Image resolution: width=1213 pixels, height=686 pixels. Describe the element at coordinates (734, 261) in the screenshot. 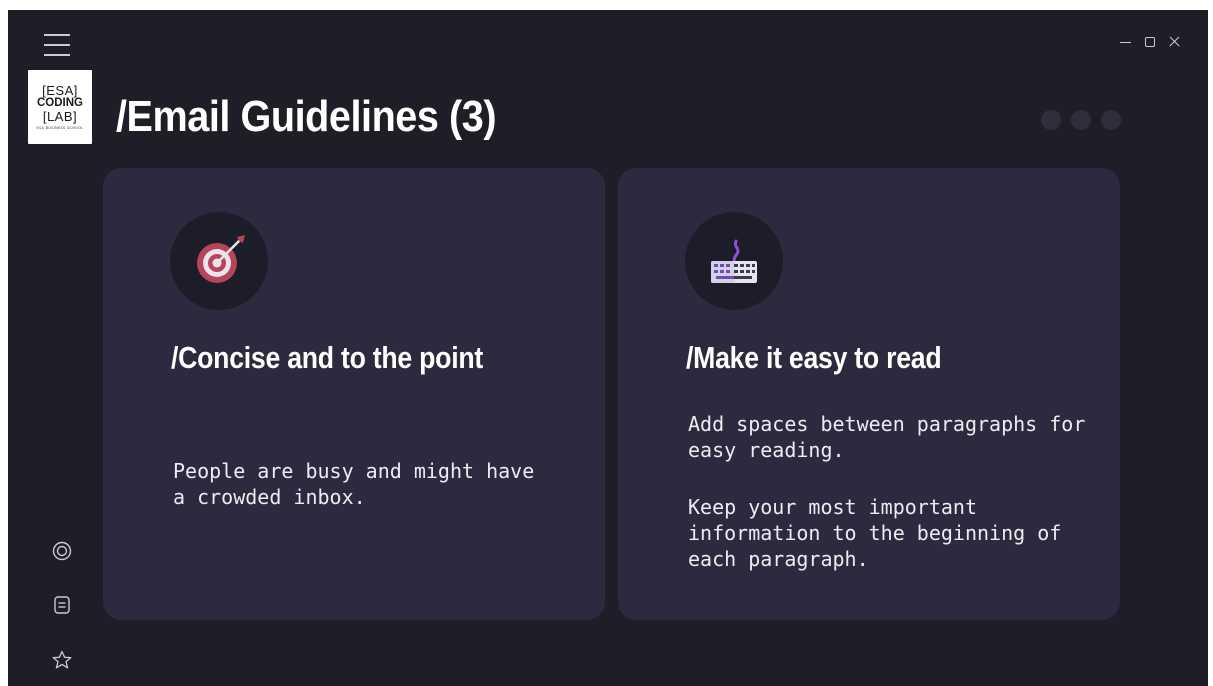

I see `keyboard-icon` at that location.